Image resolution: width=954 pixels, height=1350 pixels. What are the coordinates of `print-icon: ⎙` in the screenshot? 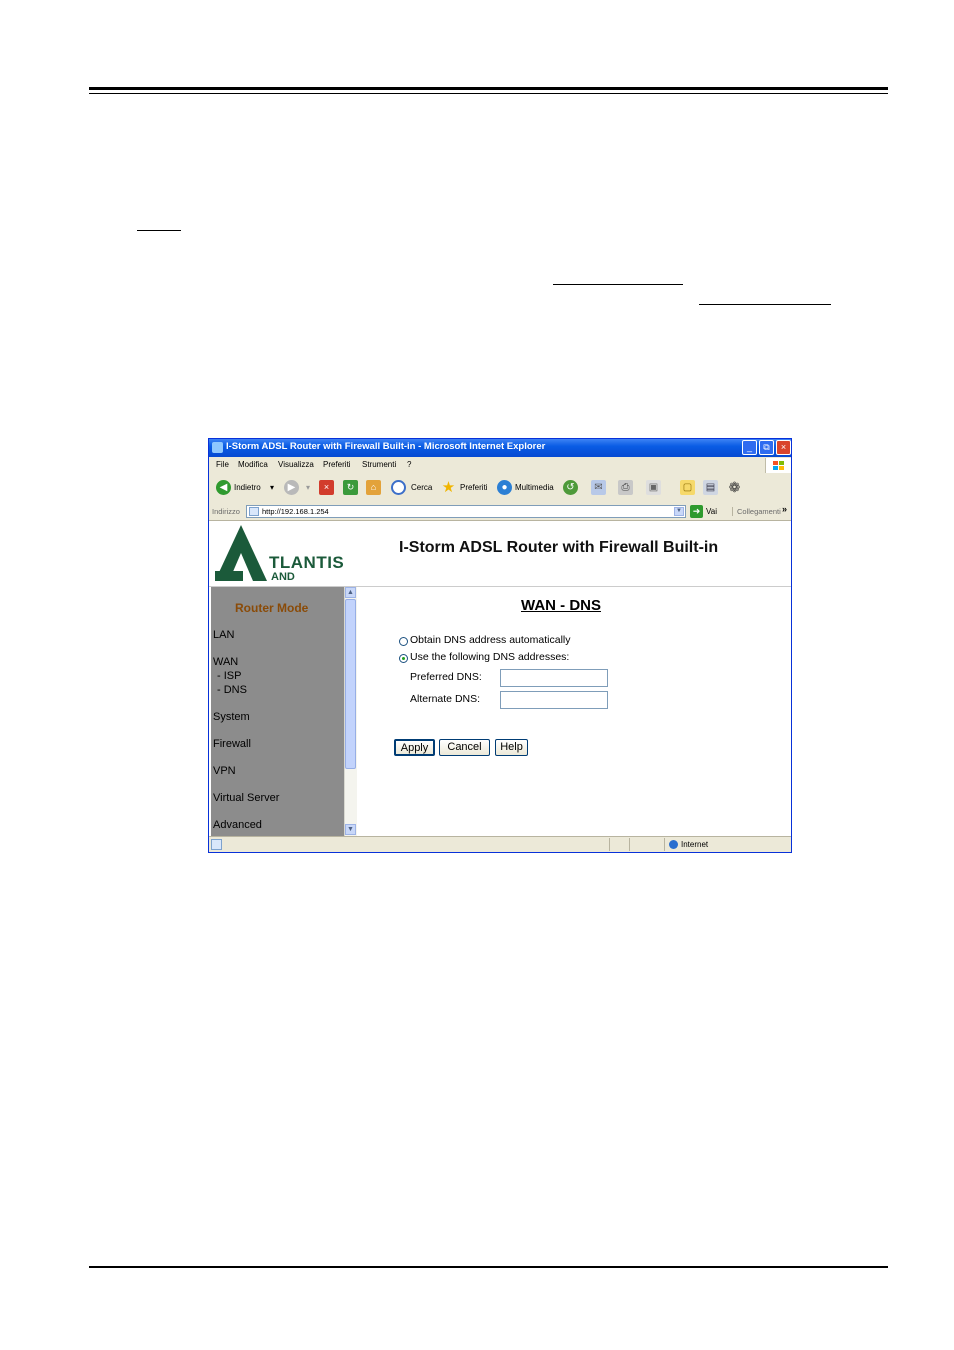 It's located at (625, 487).